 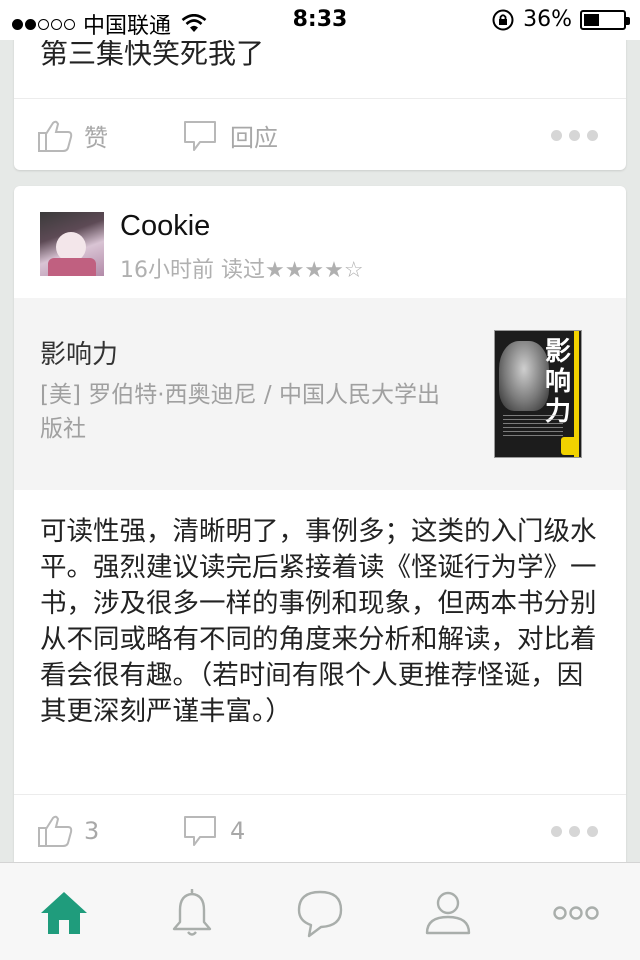 What do you see at coordinates (240, 412) in the screenshot?
I see `book-author-publisher: [美] 罗伯特·西奥迪尼 / 中国人民大学出版社` at bounding box center [240, 412].